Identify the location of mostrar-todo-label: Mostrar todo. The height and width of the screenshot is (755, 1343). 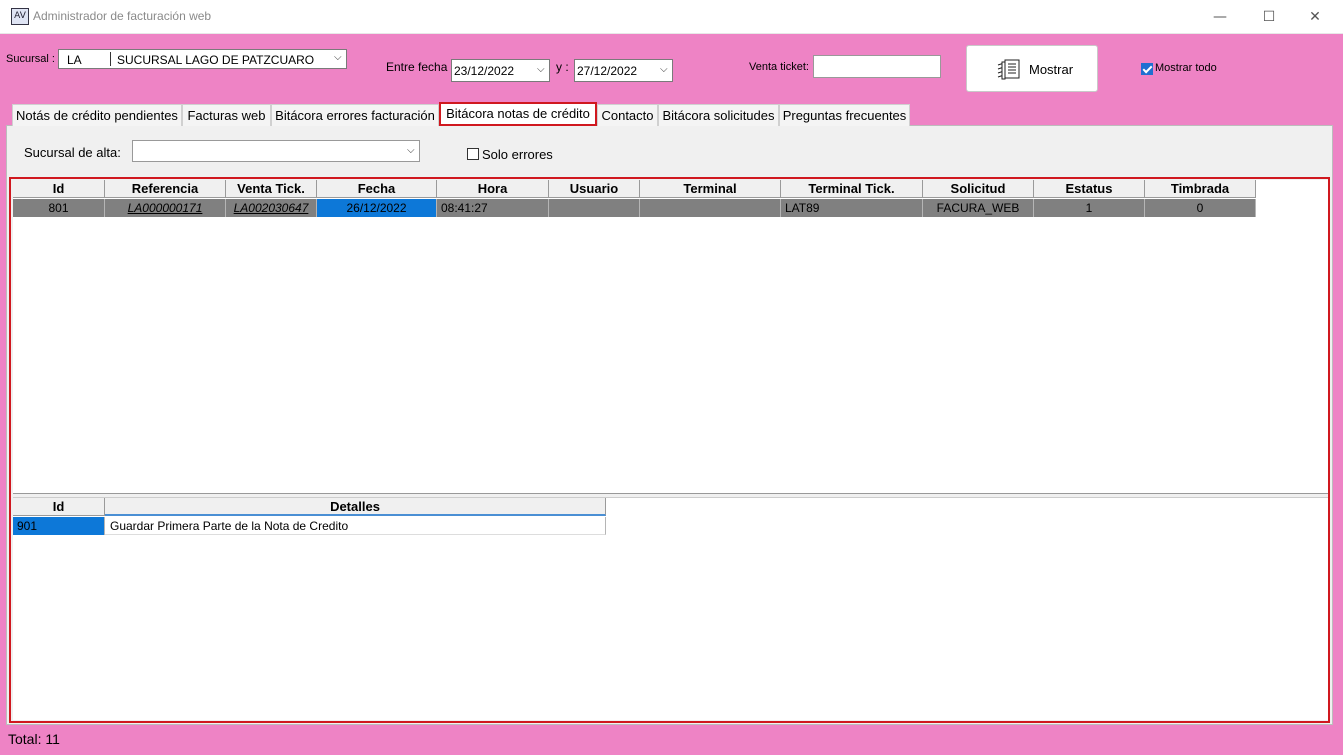
(1186, 68).